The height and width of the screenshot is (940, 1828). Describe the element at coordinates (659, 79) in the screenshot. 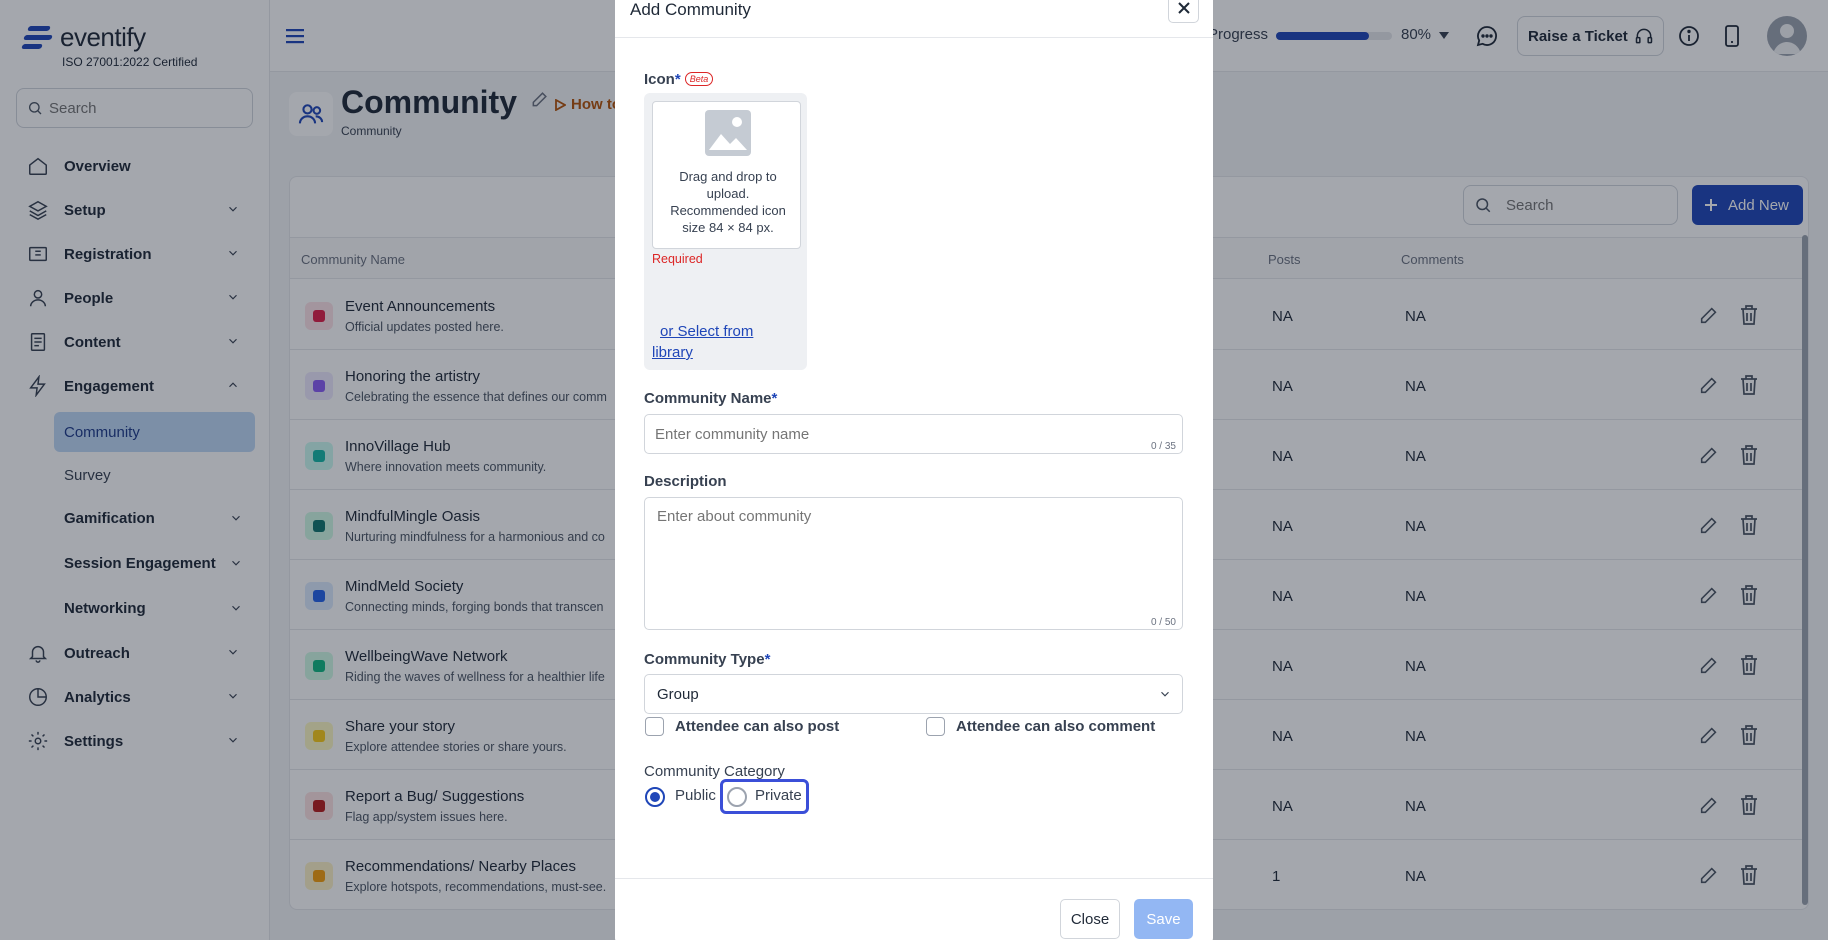

I see `icon-label-text: Icon` at that location.